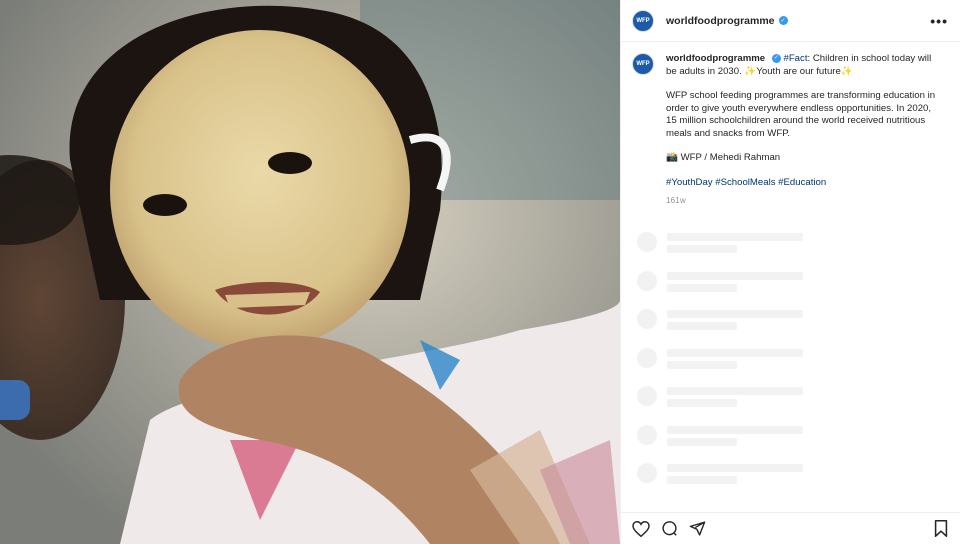 The image size is (960, 544). I want to click on caption-hashtags: #YouthDay #SchoolMeals #Education, so click(803, 183).